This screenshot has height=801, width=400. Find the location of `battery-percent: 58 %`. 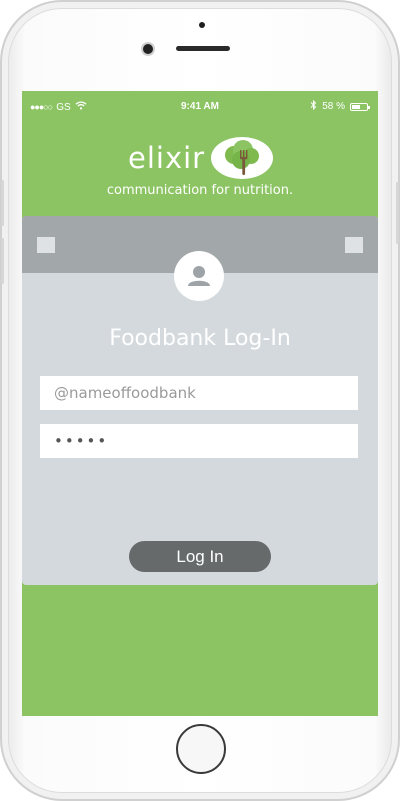

battery-percent: 58 % is located at coordinates (333, 106).